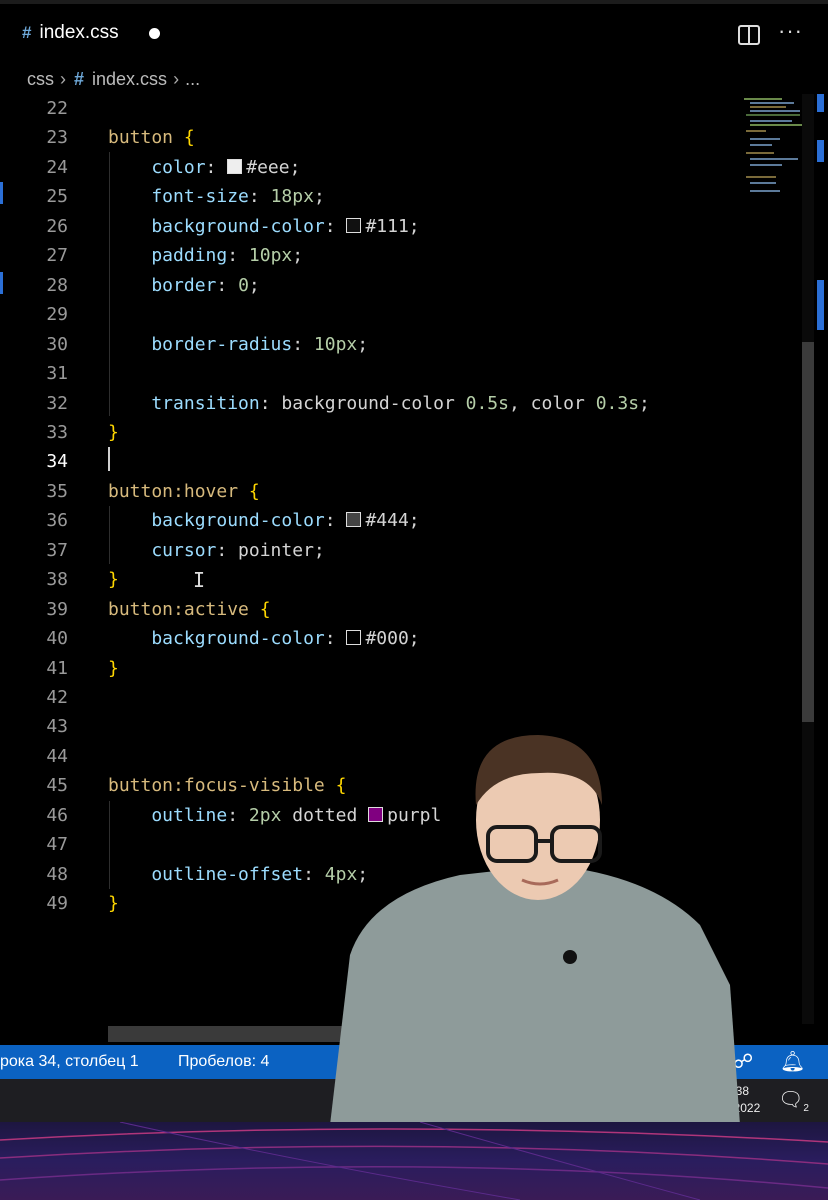  Describe the element at coordinates (400, 550) in the screenshot. I see `code-line: 37 cursor: pointer;` at that location.